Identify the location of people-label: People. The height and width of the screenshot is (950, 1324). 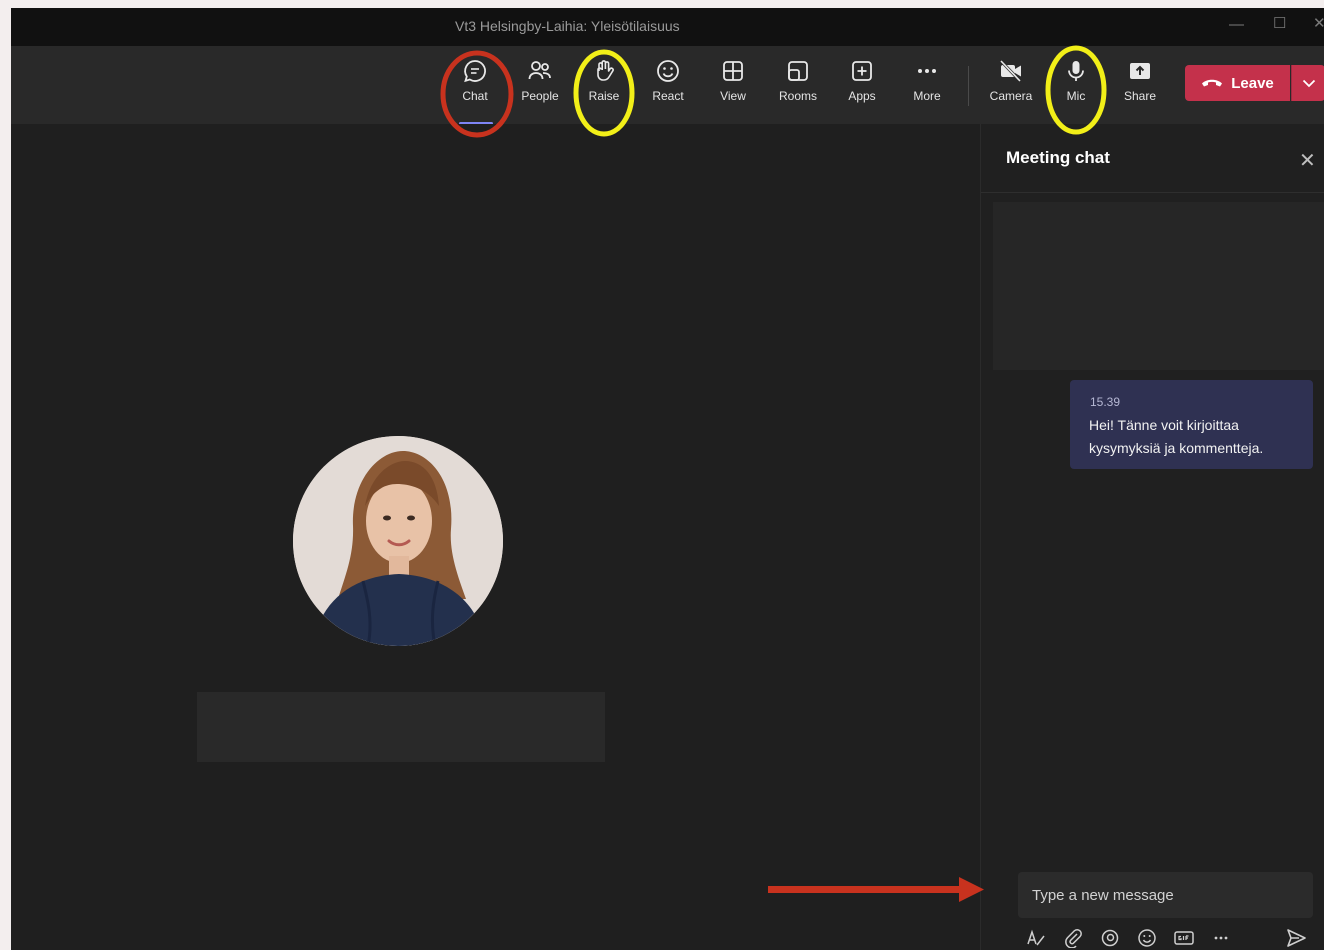
(540, 96).